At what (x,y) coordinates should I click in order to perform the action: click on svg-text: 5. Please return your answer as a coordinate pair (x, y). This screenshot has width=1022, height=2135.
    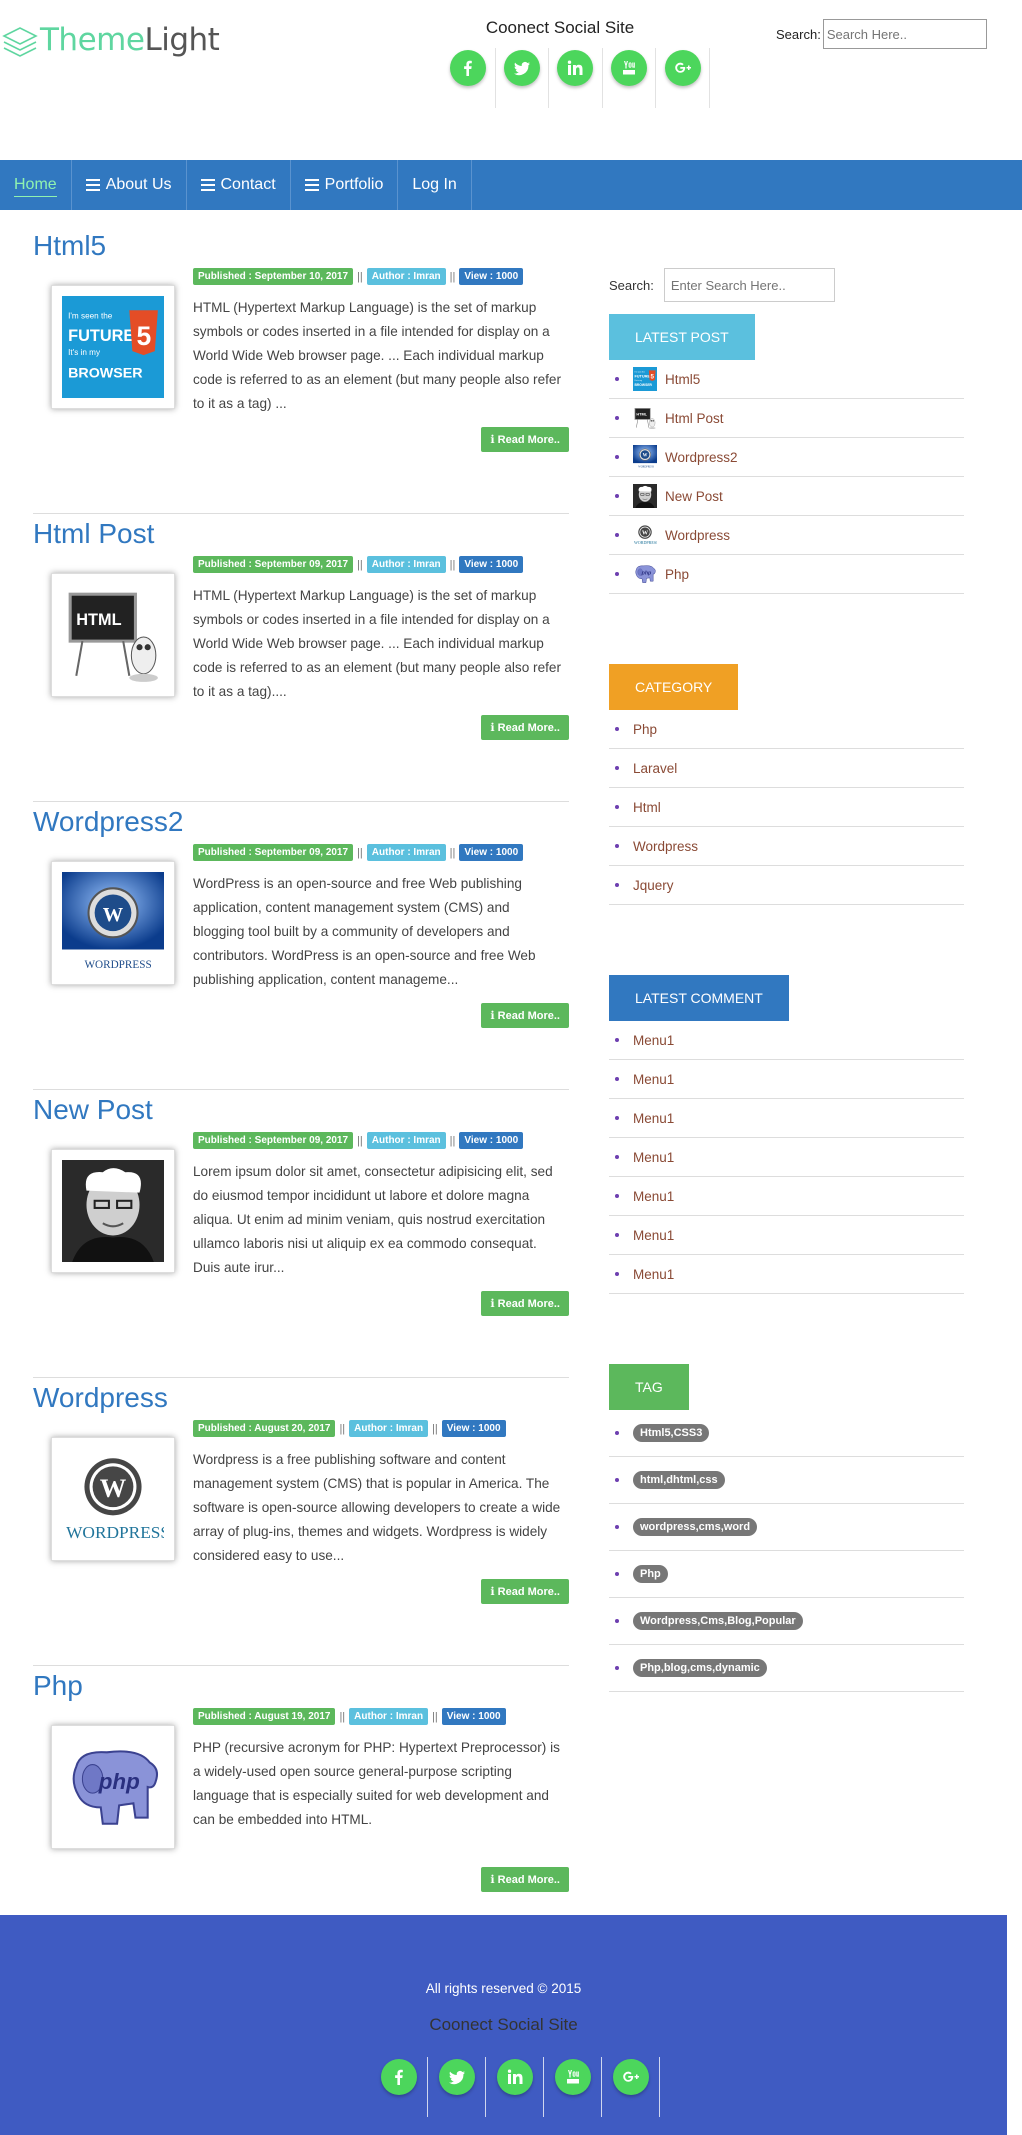
    Looking at the image, I should click on (653, 377).